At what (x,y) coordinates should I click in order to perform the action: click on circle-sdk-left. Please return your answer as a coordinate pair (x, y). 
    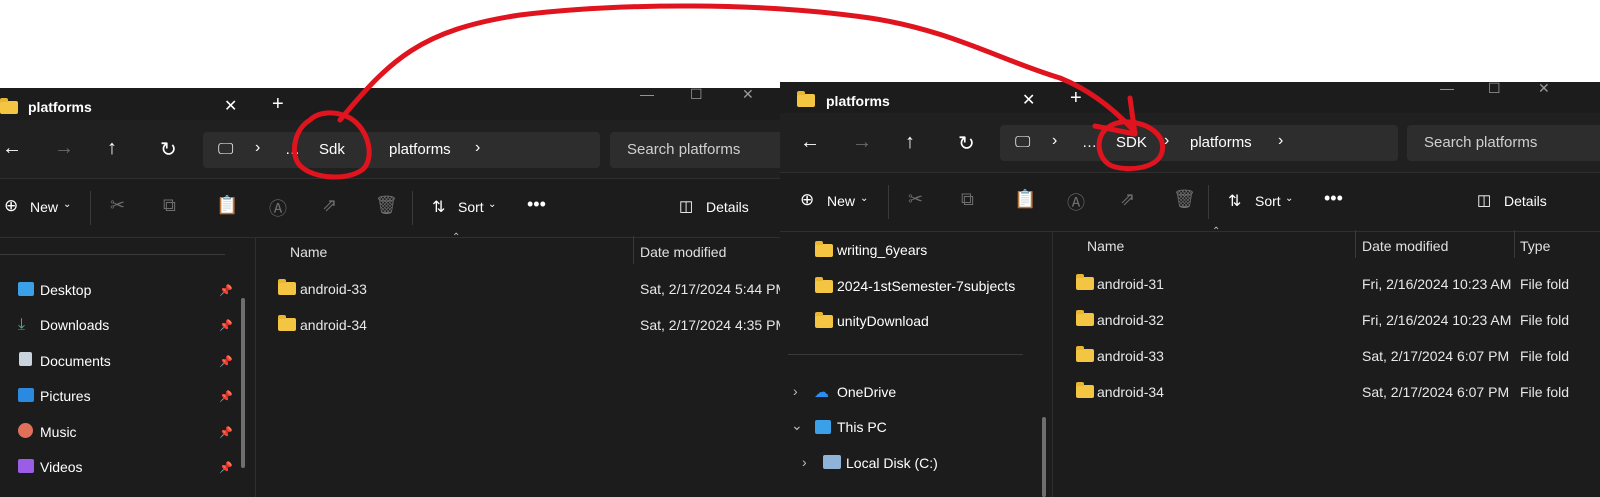
    Looking at the image, I should click on (332, 145).